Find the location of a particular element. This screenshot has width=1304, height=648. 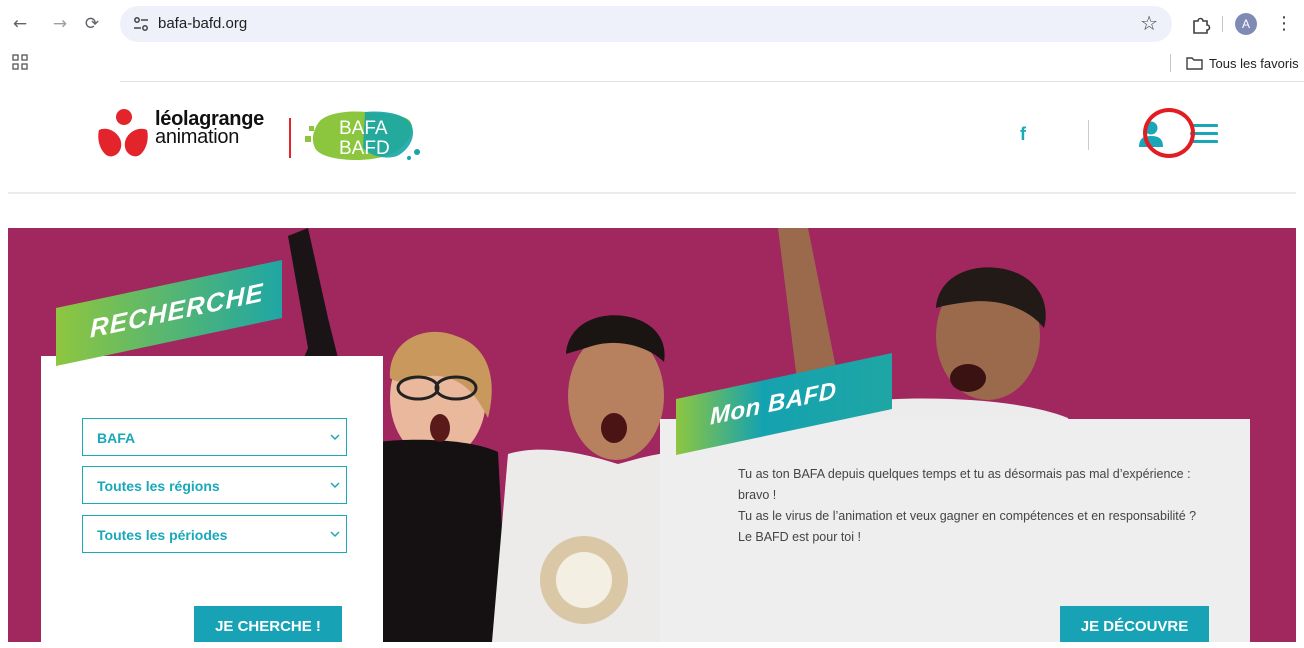

training-type-select: BAFA is located at coordinates (214, 437).